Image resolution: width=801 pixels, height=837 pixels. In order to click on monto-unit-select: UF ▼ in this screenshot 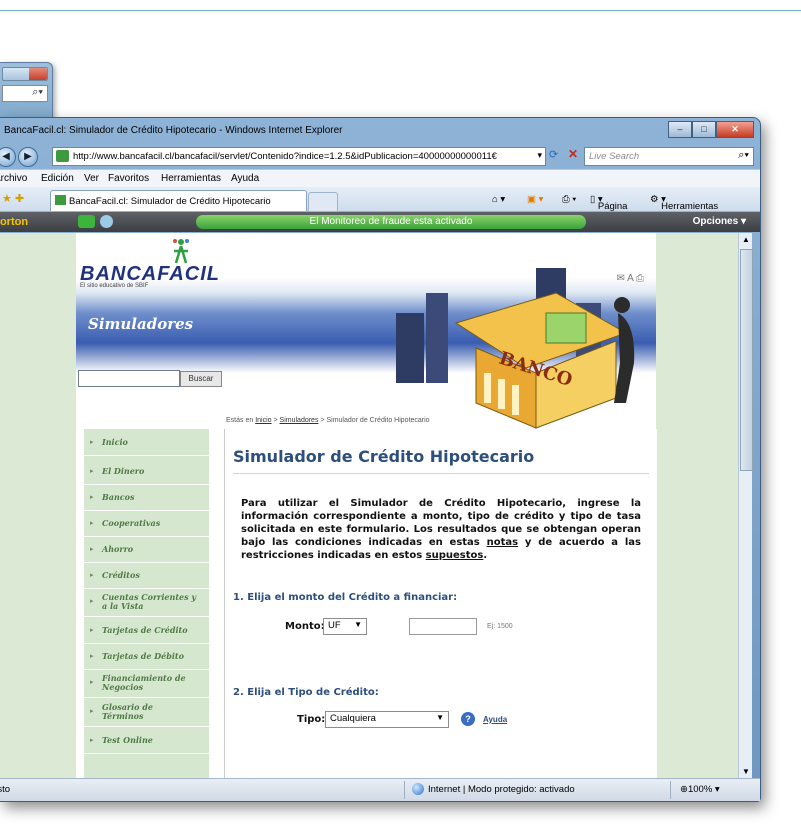, I will do `click(345, 626)`.